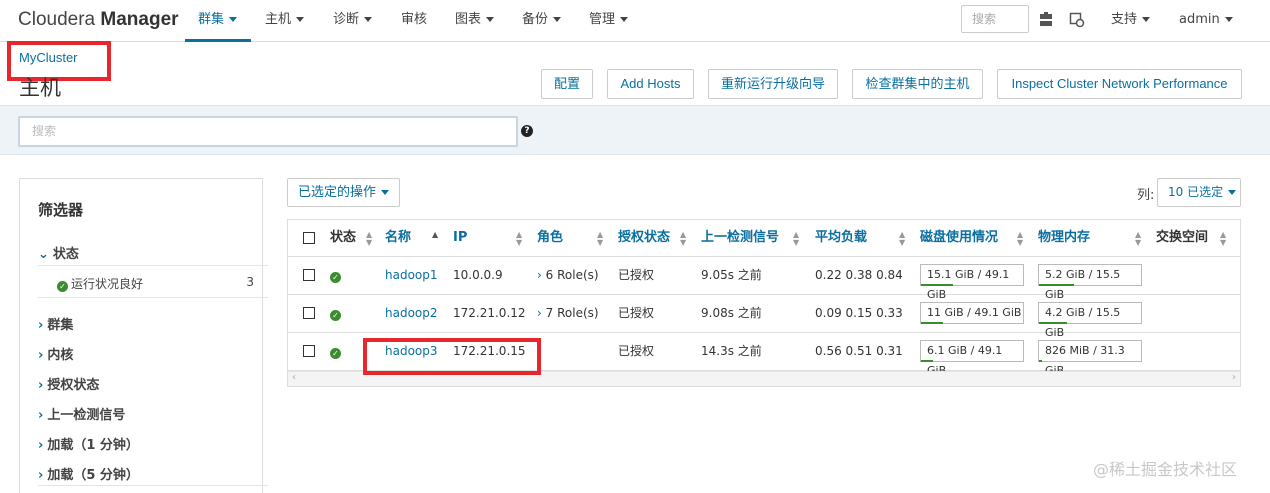  I want to click on filter-load-1min-label: 加载（1 分钟）, so click(93, 445).